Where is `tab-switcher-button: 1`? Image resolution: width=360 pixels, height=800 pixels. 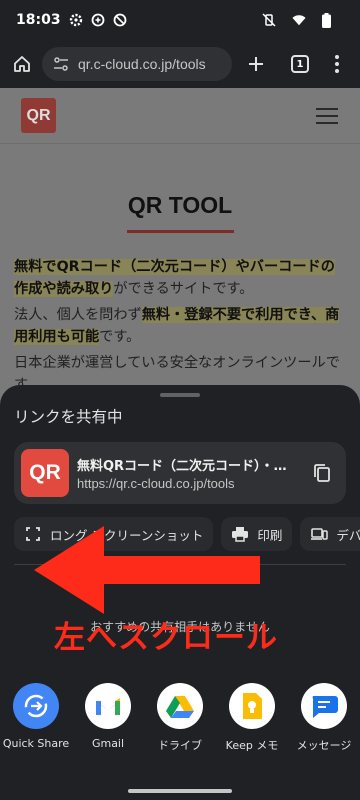 tab-switcher-button: 1 is located at coordinates (300, 64).